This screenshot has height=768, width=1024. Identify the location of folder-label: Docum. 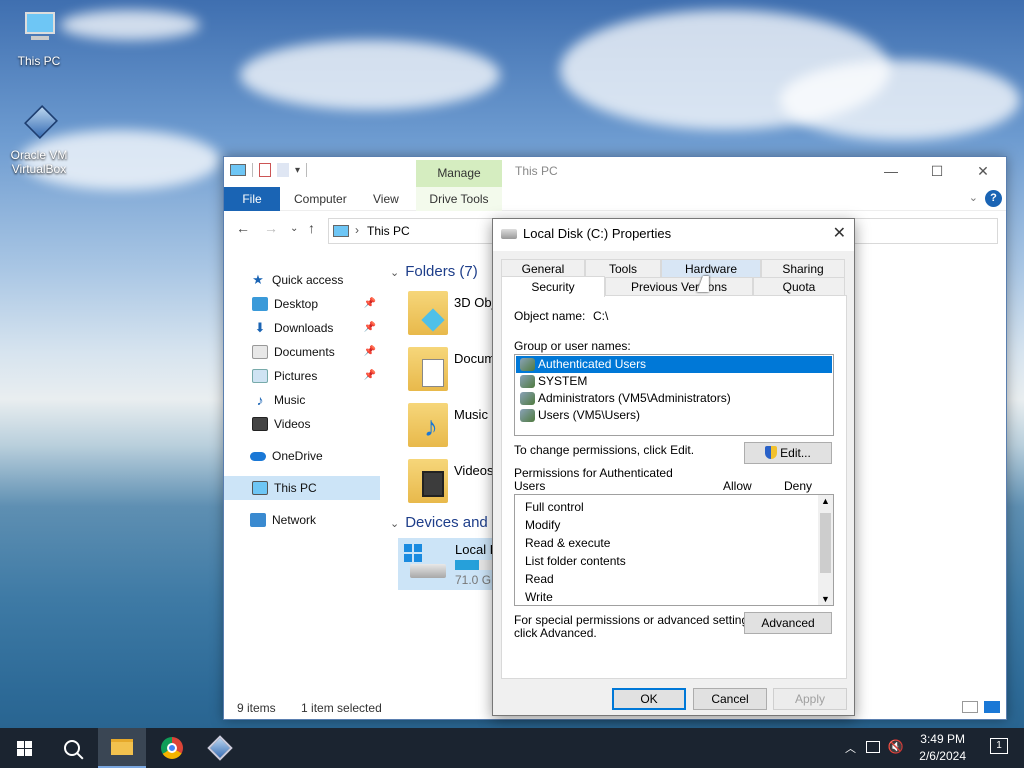
(475, 358).